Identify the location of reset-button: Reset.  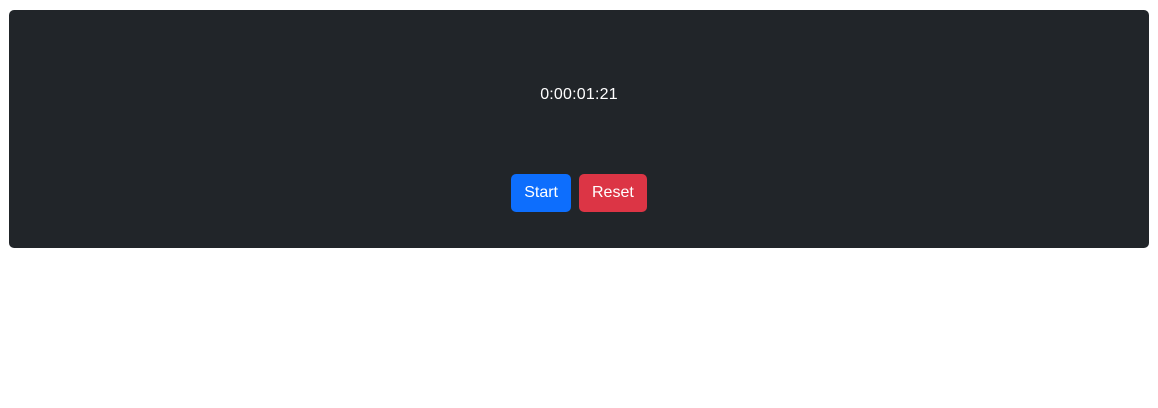
(613, 193).